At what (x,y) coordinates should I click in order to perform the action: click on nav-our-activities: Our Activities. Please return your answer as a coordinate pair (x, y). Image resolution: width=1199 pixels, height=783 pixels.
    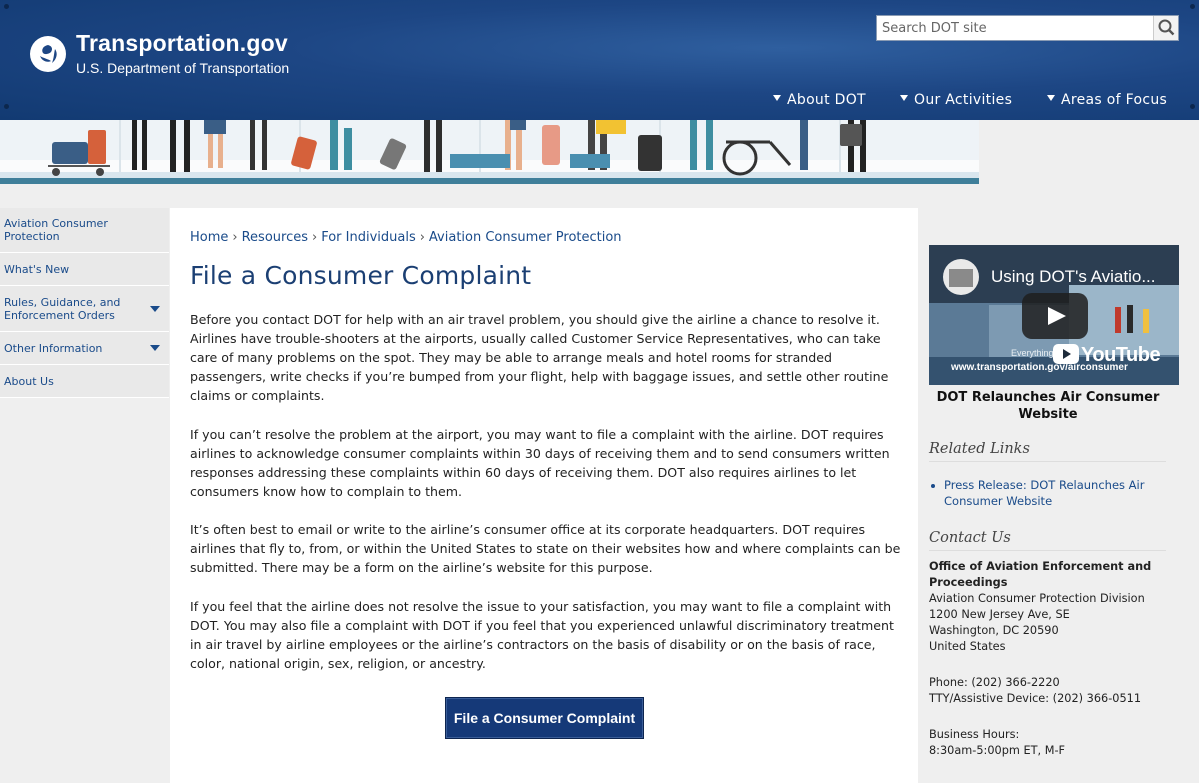
    Looking at the image, I should click on (956, 101).